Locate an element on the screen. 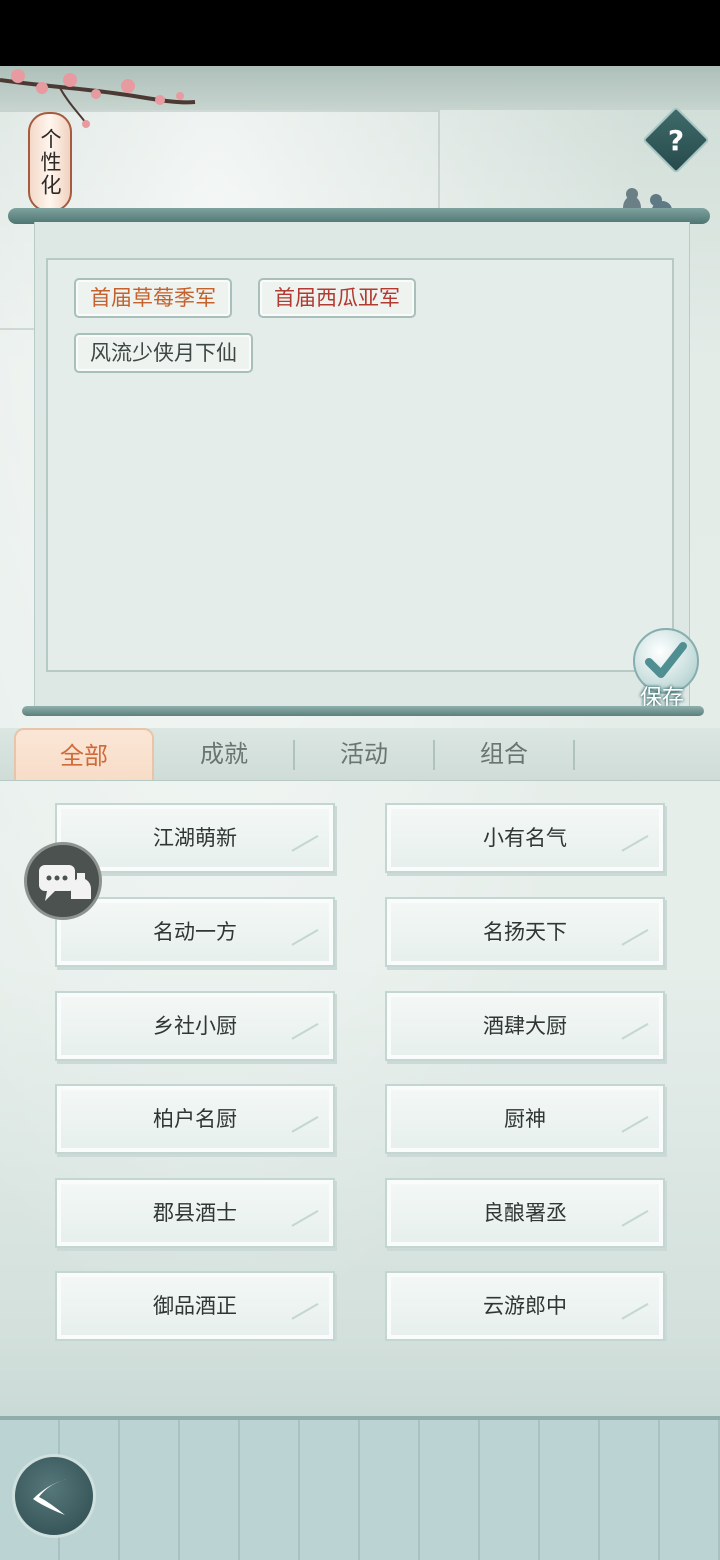  title-tile: 云游郎中 is located at coordinates (525, 1306).